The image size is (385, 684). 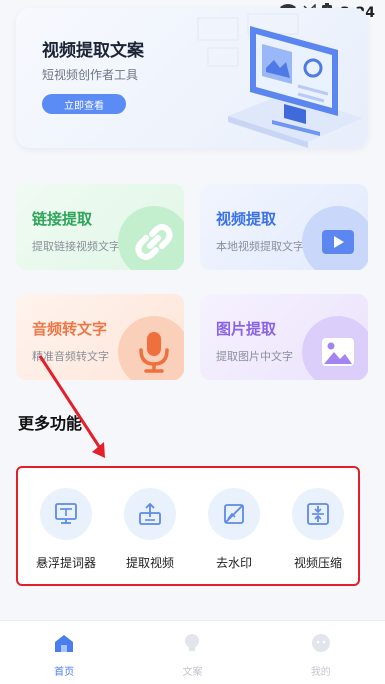 I want to click on banner-subtitle: 短视频创作者工具, so click(x=90, y=75).